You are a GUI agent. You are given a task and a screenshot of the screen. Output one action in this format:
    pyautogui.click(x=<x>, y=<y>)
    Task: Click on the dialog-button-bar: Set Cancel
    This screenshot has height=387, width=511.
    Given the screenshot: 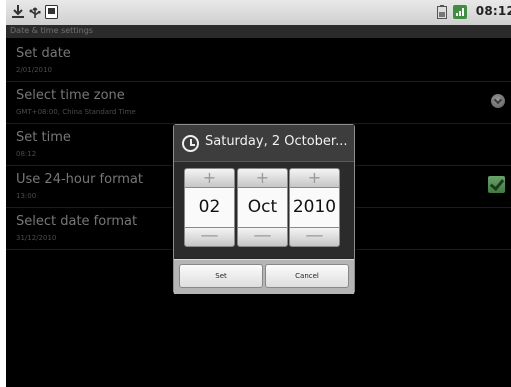 What is the action you would take?
    pyautogui.click(x=264, y=276)
    